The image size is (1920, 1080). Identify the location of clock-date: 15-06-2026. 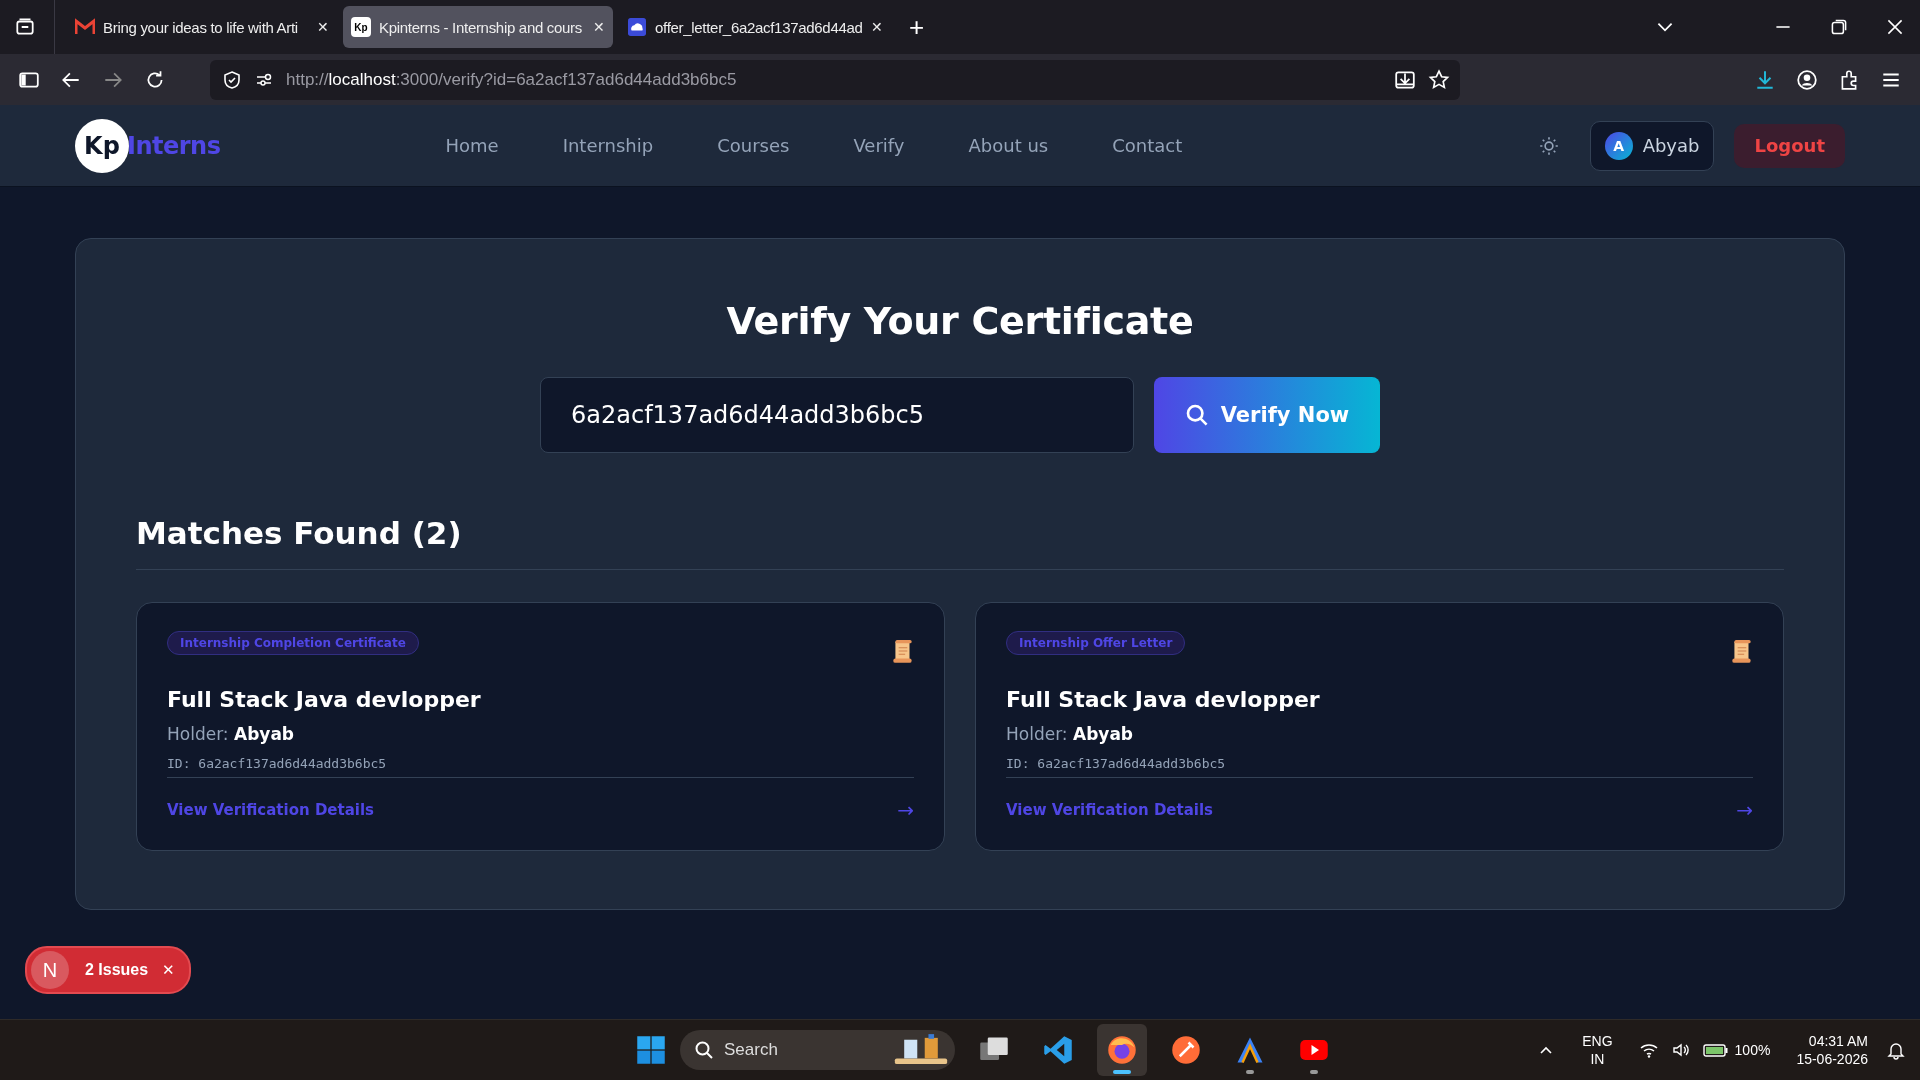
(1832, 1059).